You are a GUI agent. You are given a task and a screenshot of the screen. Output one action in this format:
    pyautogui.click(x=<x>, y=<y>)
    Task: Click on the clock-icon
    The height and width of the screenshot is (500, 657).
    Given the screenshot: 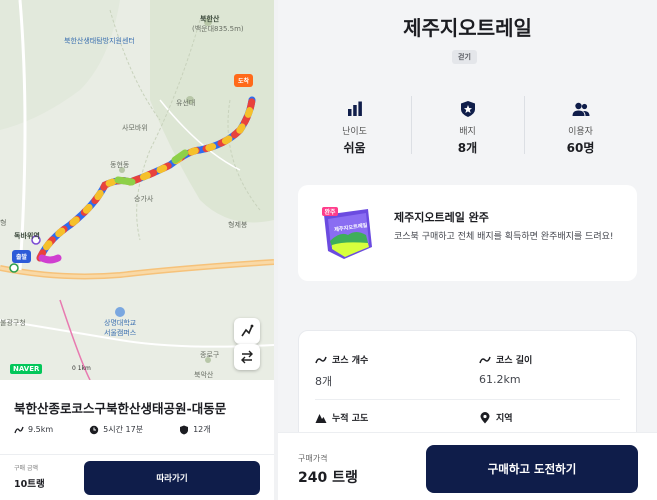 What is the action you would take?
    pyautogui.click(x=94, y=429)
    